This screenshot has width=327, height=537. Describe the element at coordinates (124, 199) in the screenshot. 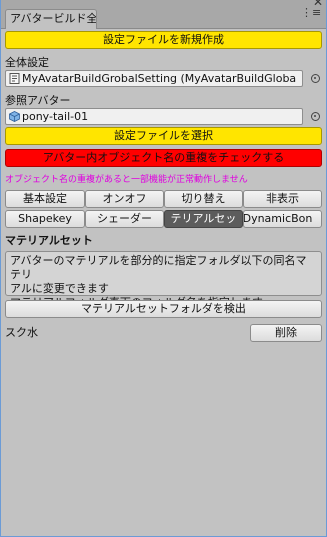

I see `tab-on-off: オンオフ` at that location.